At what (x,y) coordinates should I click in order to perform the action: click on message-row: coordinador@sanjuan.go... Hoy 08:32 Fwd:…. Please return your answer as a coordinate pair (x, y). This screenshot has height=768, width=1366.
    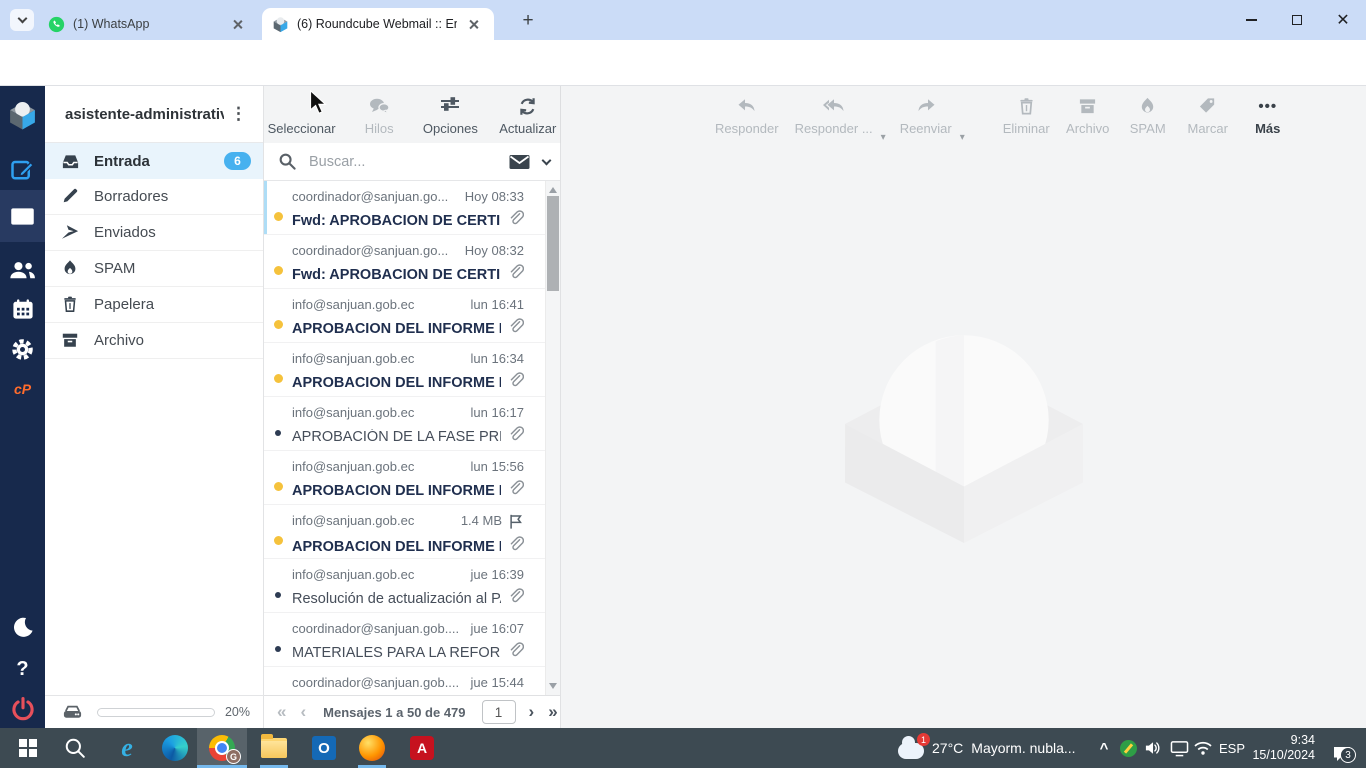
    Looking at the image, I should click on (412, 262).